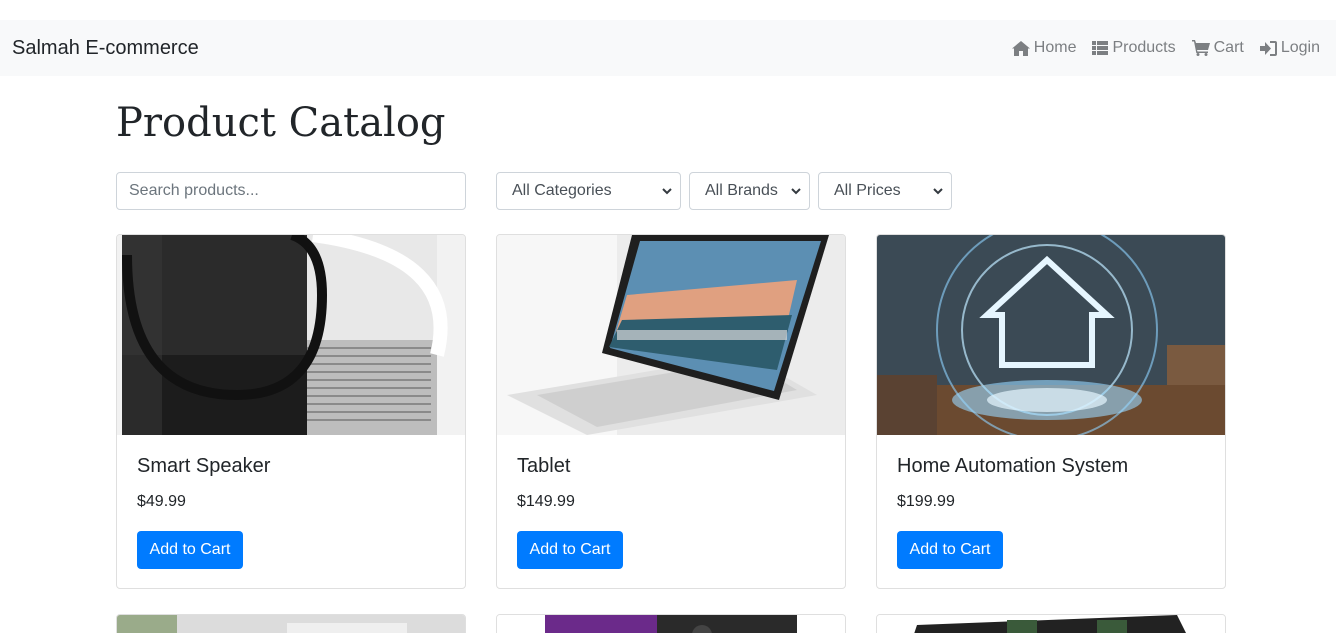 This screenshot has width=1336, height=633. I want to click on nav-links: Home Products Cart Login, so click(1158, 48).